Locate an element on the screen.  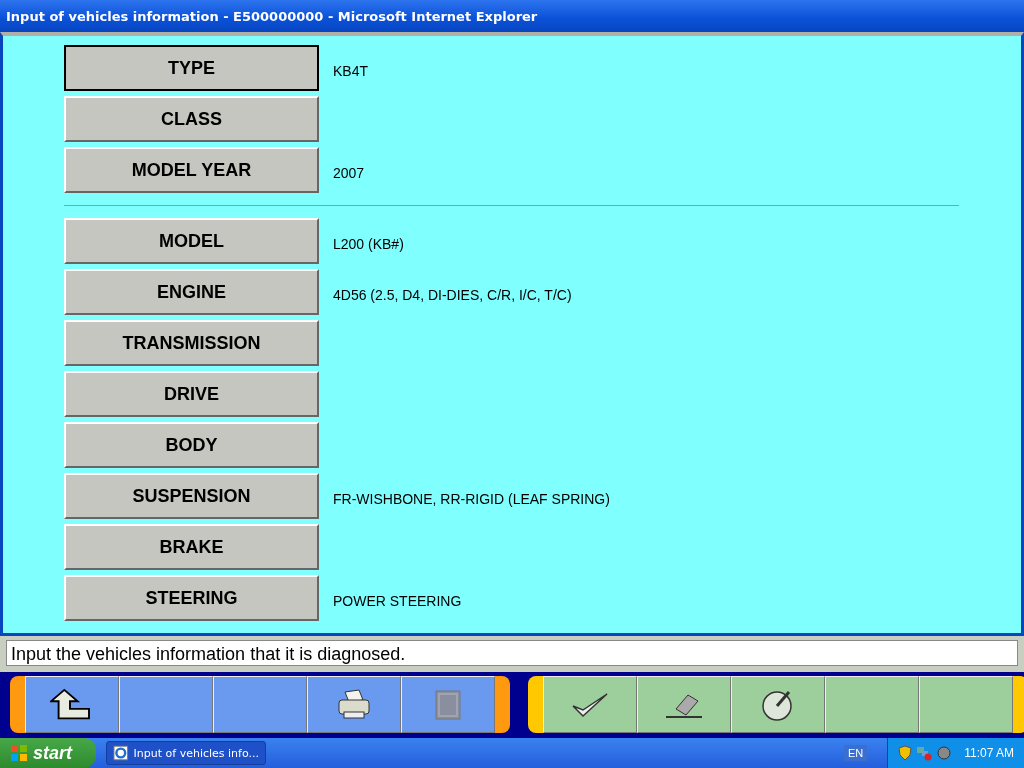
window-title: Input of vehicles information - E500000000 - Microsoft Internet Explorer is located at coordinates (272, 16).